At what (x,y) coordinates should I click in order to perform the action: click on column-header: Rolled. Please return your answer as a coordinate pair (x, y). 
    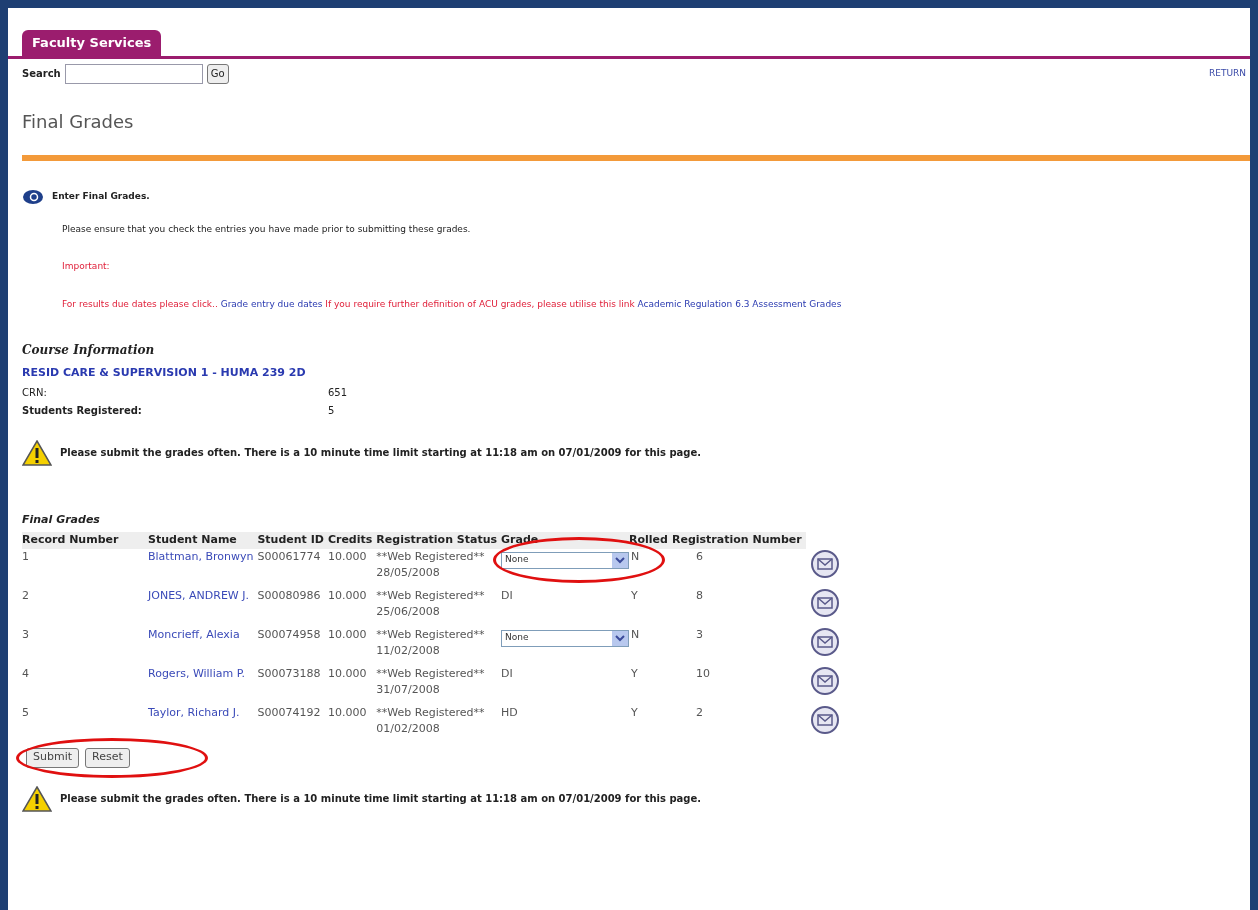
    Looking at the image, I should click on (650, 540).